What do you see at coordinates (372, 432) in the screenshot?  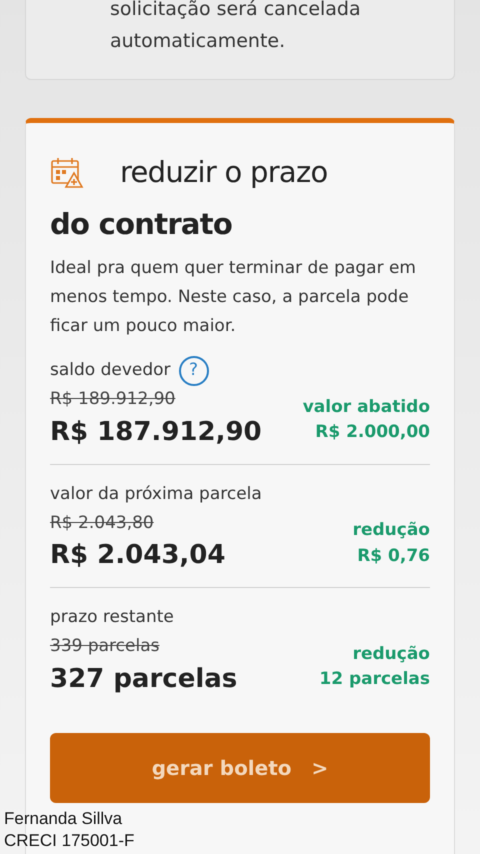 I see `difference-value: R$ 2.000,00` at bounding box center [372, 432].